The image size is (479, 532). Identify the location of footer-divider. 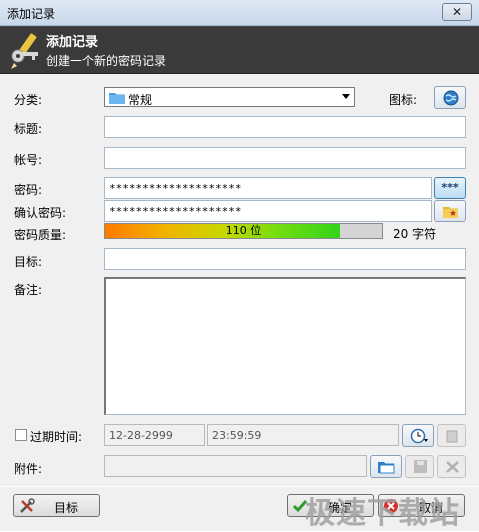
(239, 486).